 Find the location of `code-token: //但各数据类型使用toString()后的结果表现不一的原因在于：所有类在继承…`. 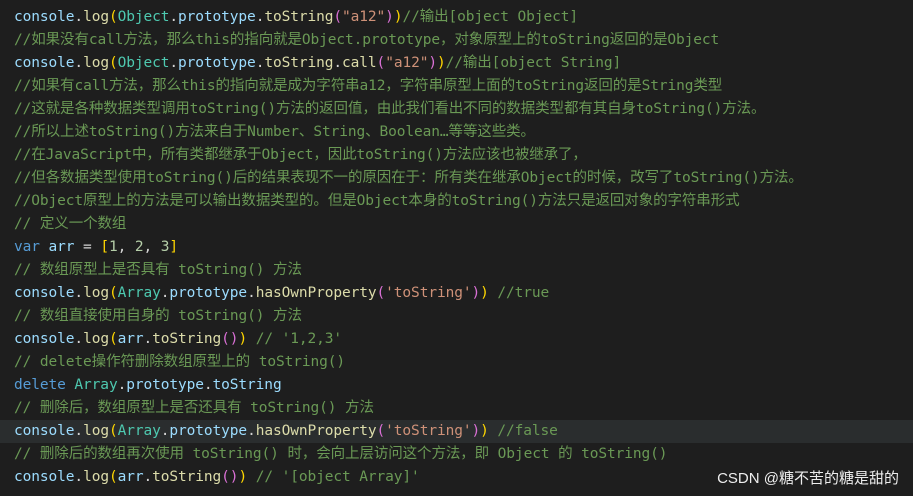

code-token: //但各数据类型使用toString()后的结果表现不一的原因在于：所有类在继承… is located at coordinates (408, 178).